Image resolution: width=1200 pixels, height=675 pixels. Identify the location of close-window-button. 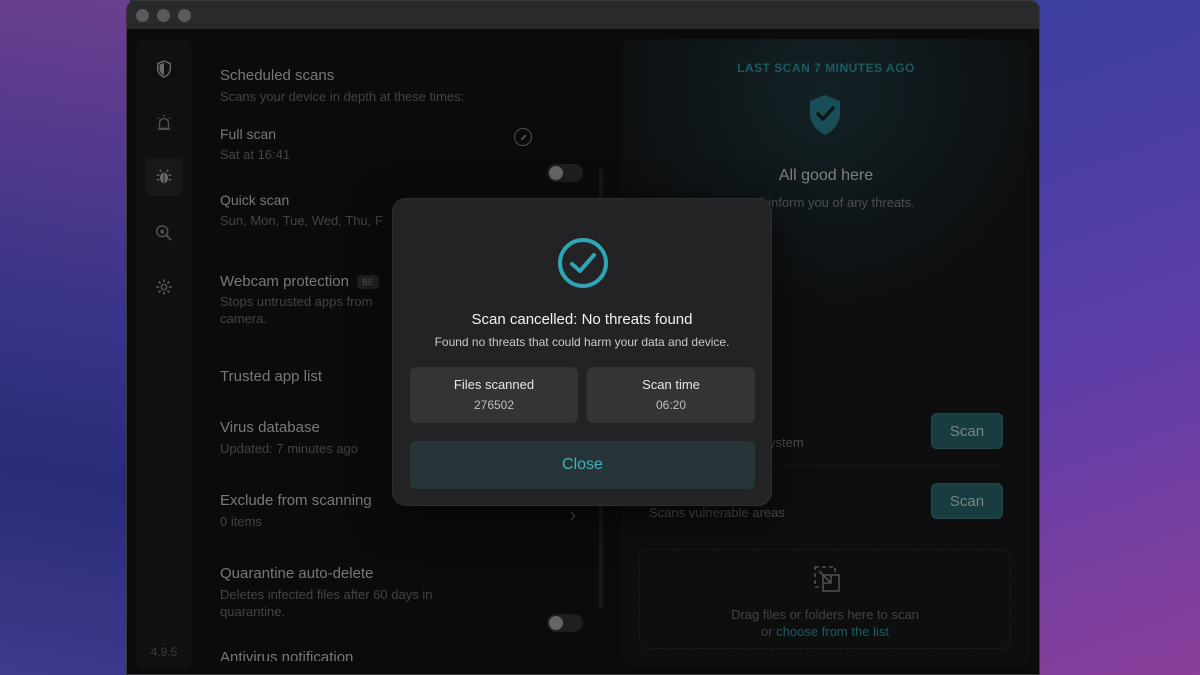
(142, 15).